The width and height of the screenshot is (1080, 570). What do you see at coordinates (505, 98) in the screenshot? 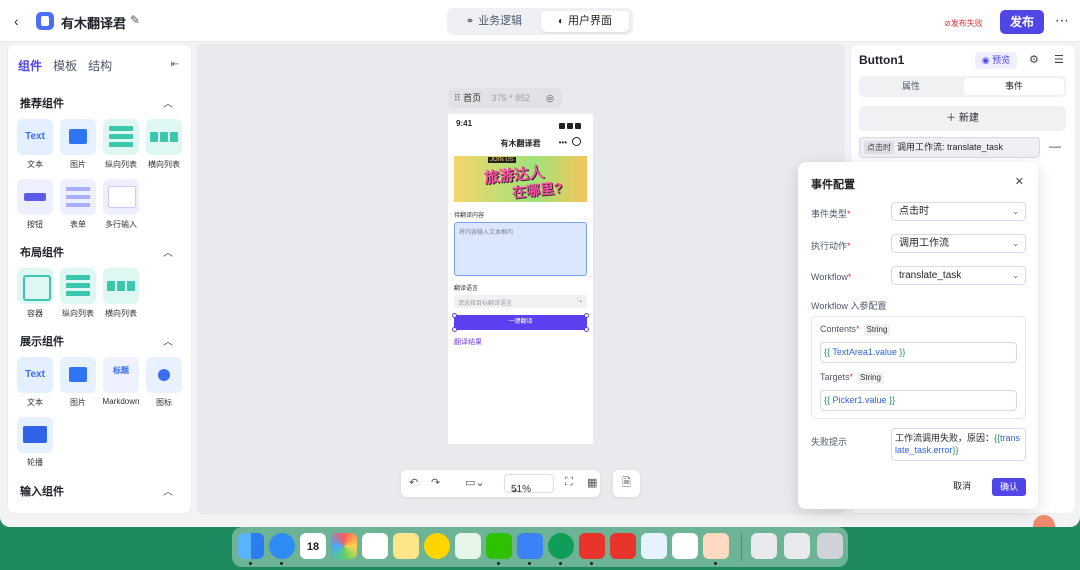
I see `page-tag: ⠿ 首页 375 * 852 ◎` at bounding box center [505, 98].